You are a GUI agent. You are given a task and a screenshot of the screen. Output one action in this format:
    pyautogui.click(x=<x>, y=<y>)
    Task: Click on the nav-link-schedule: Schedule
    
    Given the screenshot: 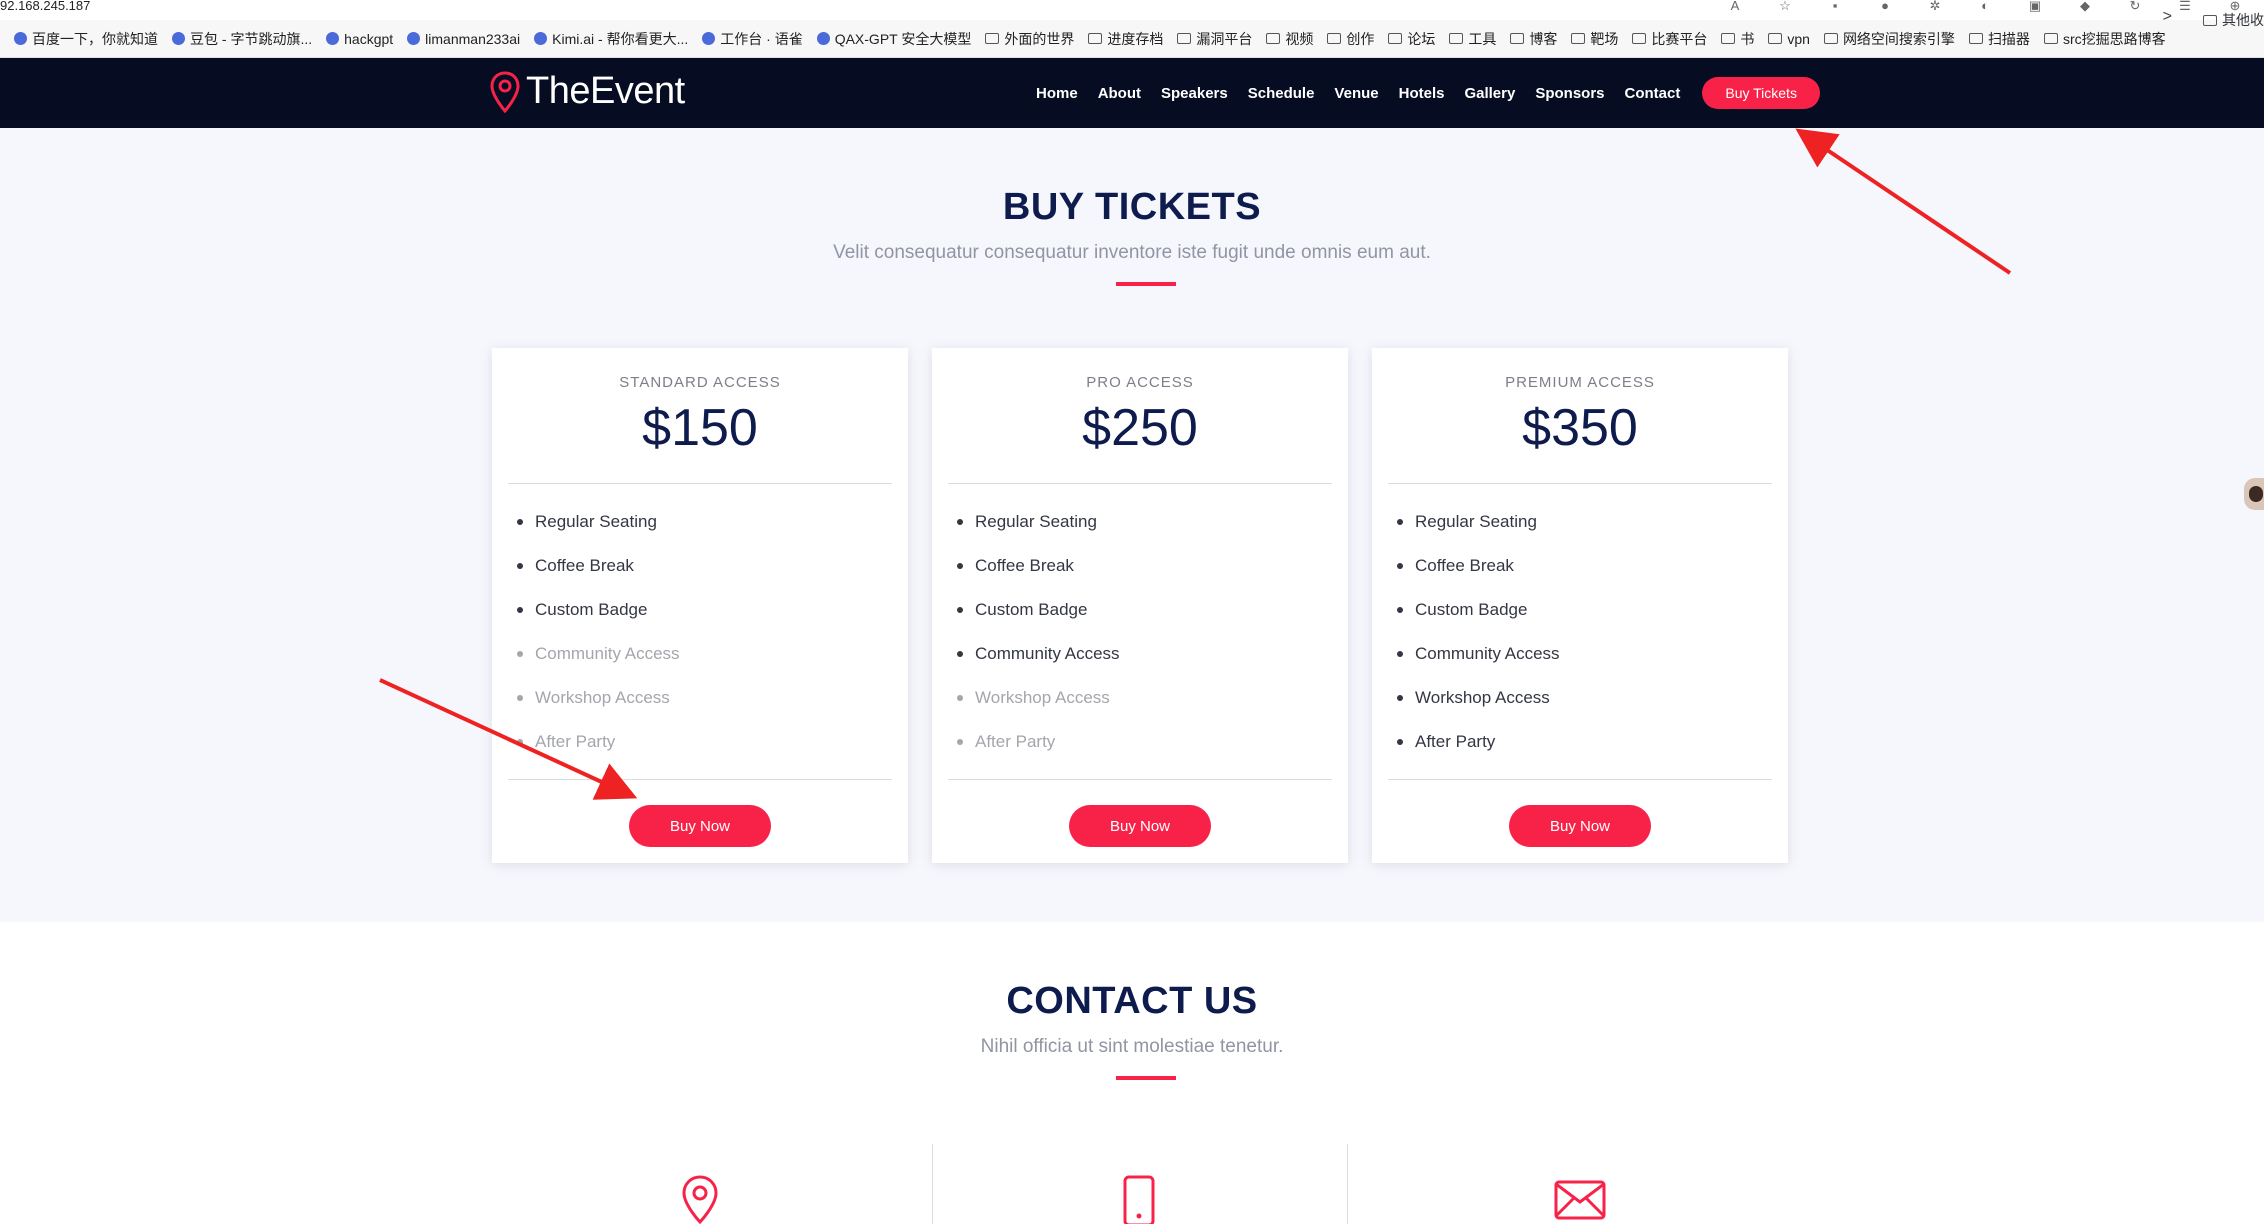 What is the action you would take?
    pyautogui.click(x=1281, y=93)
    